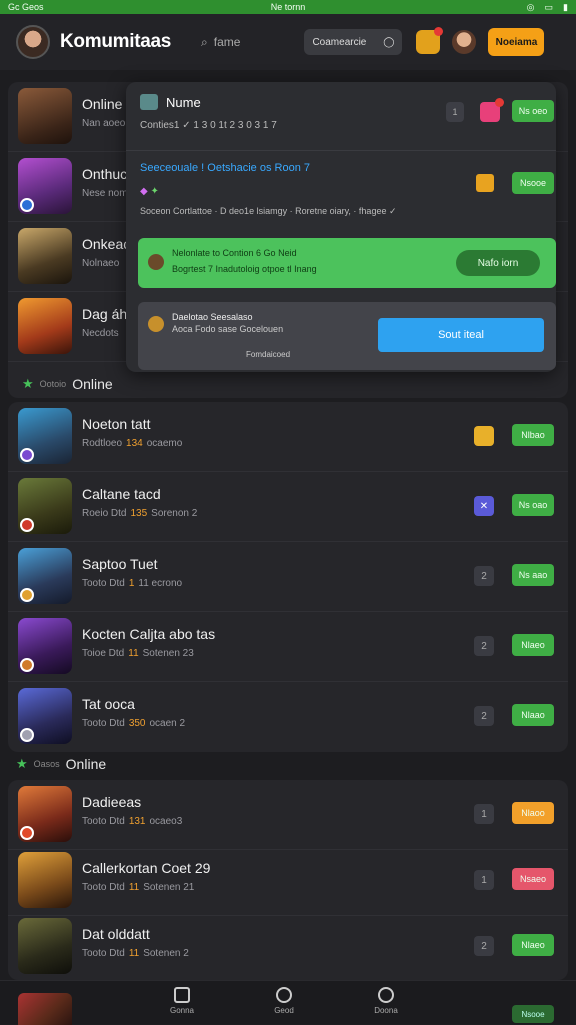 The image size is (576, 1025). What do you see at coordinates (565, 6) in the screenshot?
I see `signal-icon: ▮` at bounding box center [565, 6].